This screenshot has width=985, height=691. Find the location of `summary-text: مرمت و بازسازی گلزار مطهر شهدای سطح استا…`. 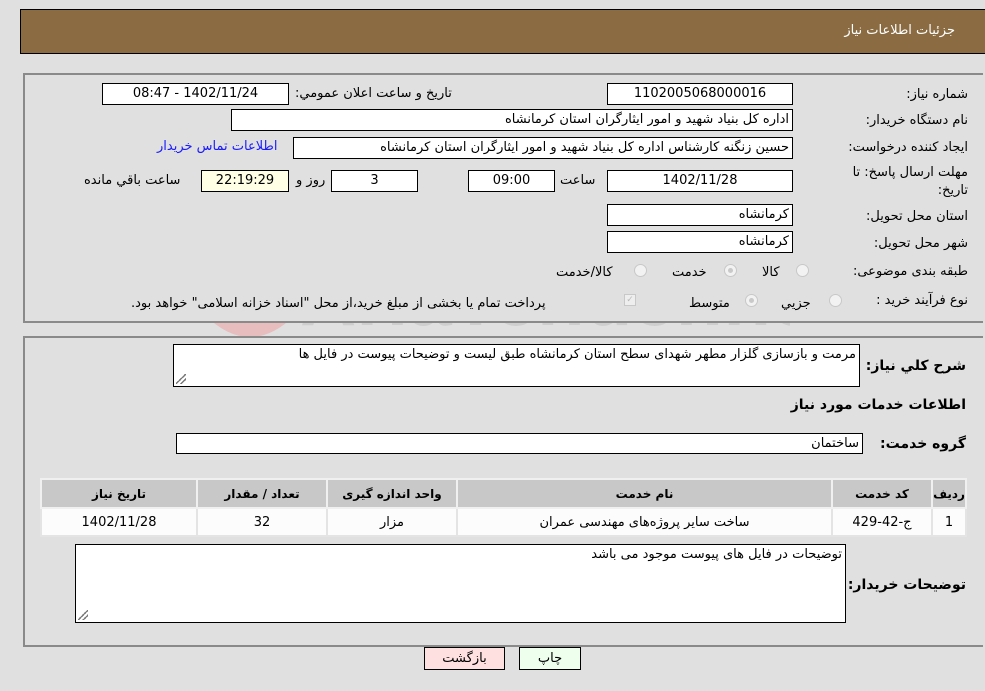

summary-text: مرمت و بازسازی گلزار مطهر شهدای سطح استا… is located at coordinates (577, 354).